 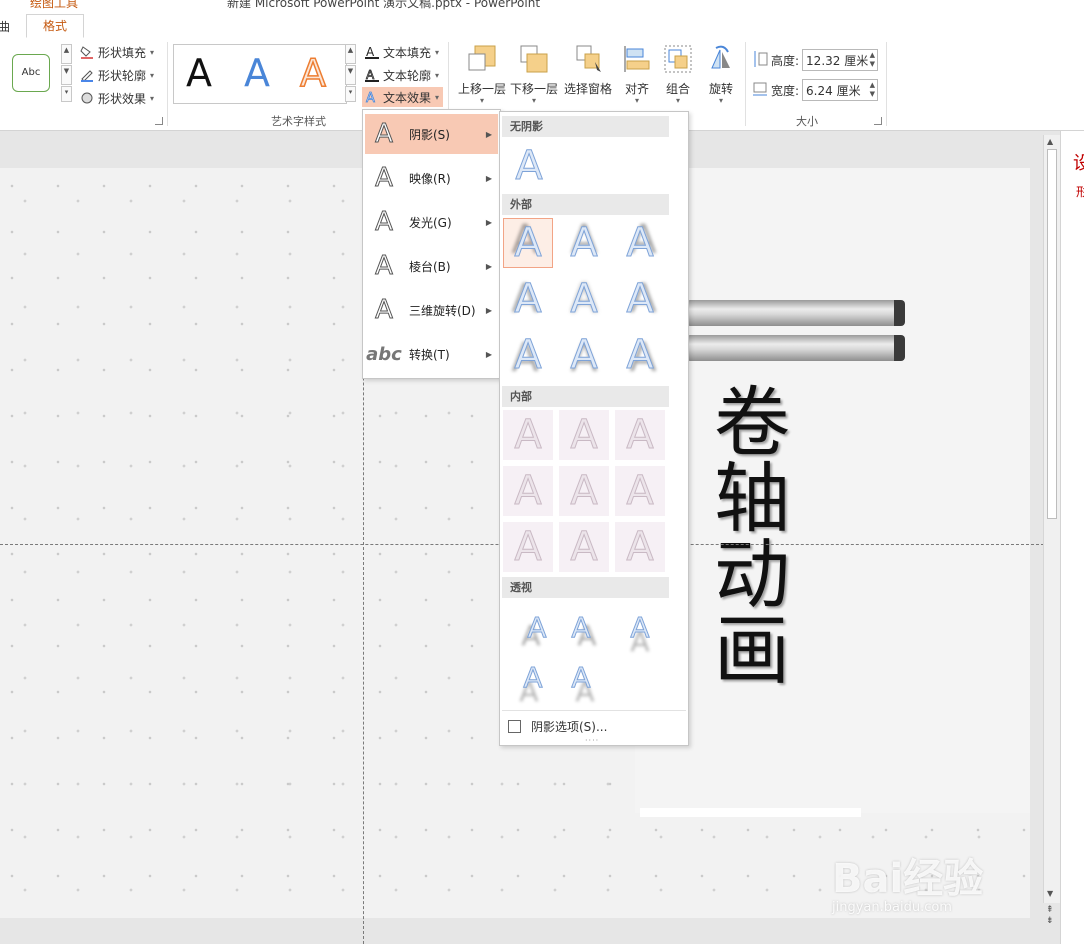 What do you see at coordinates (1050, 893) in the screenshot?
I see `scroll-down-arrow-icon: ▼` at bounding box center [1050, 893].